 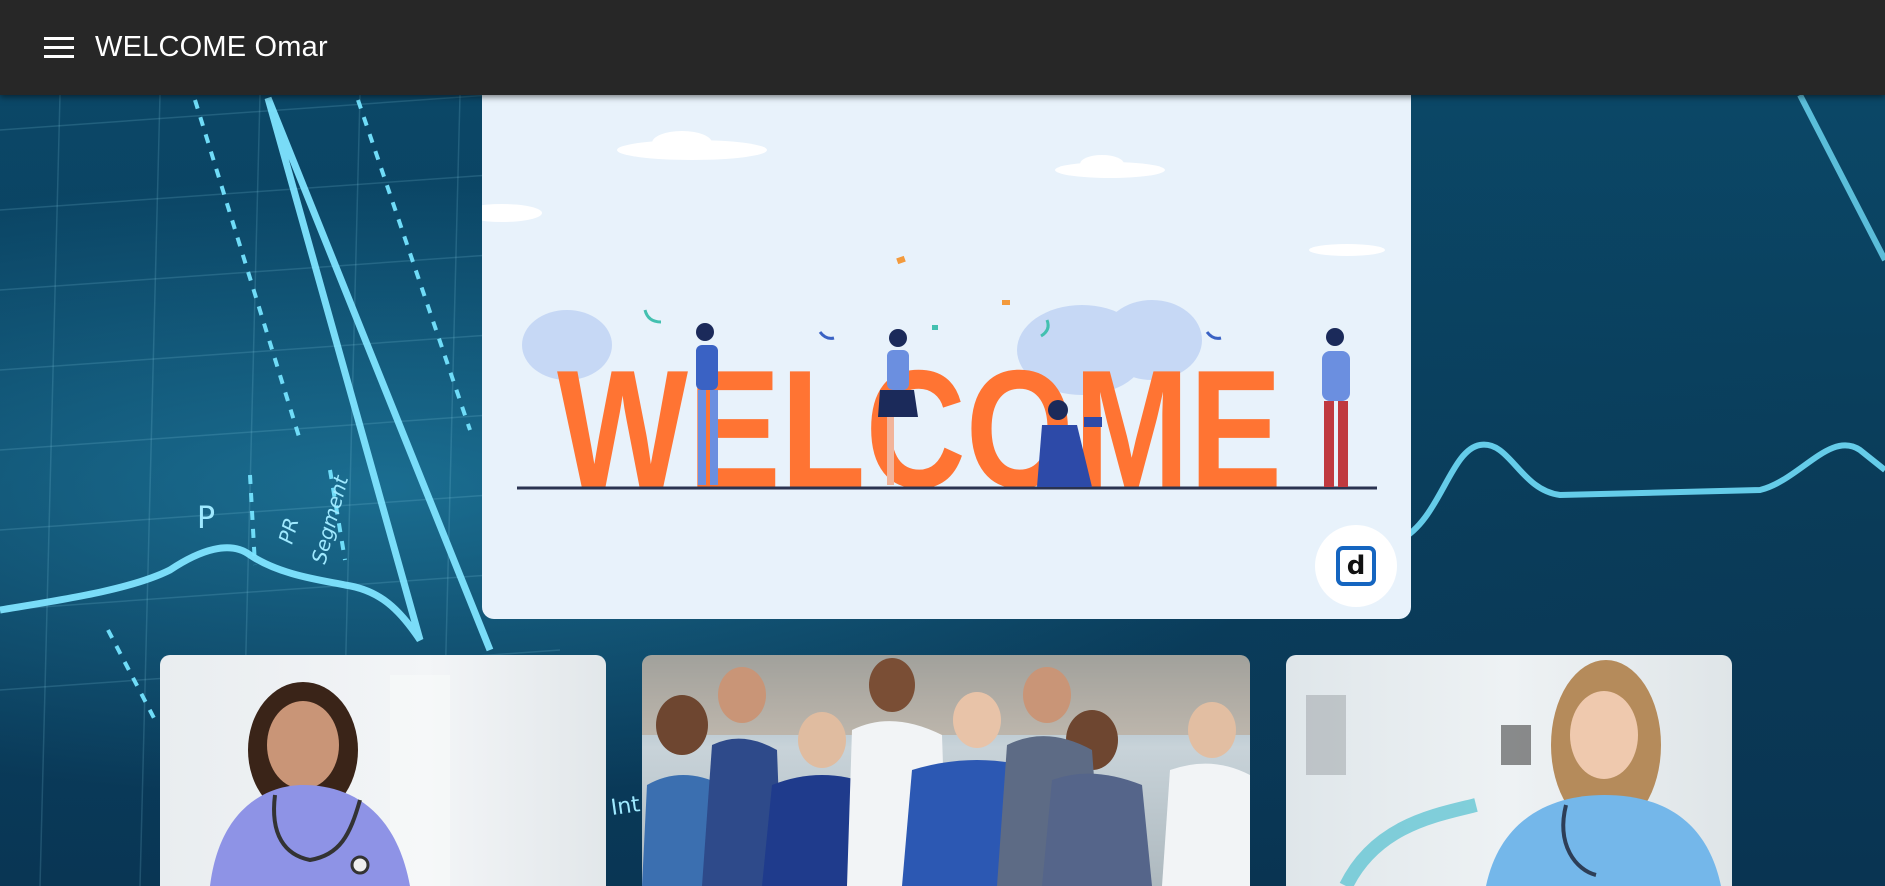 I want to click on photo-card-nurse-purple, so click(x=383, y=770).